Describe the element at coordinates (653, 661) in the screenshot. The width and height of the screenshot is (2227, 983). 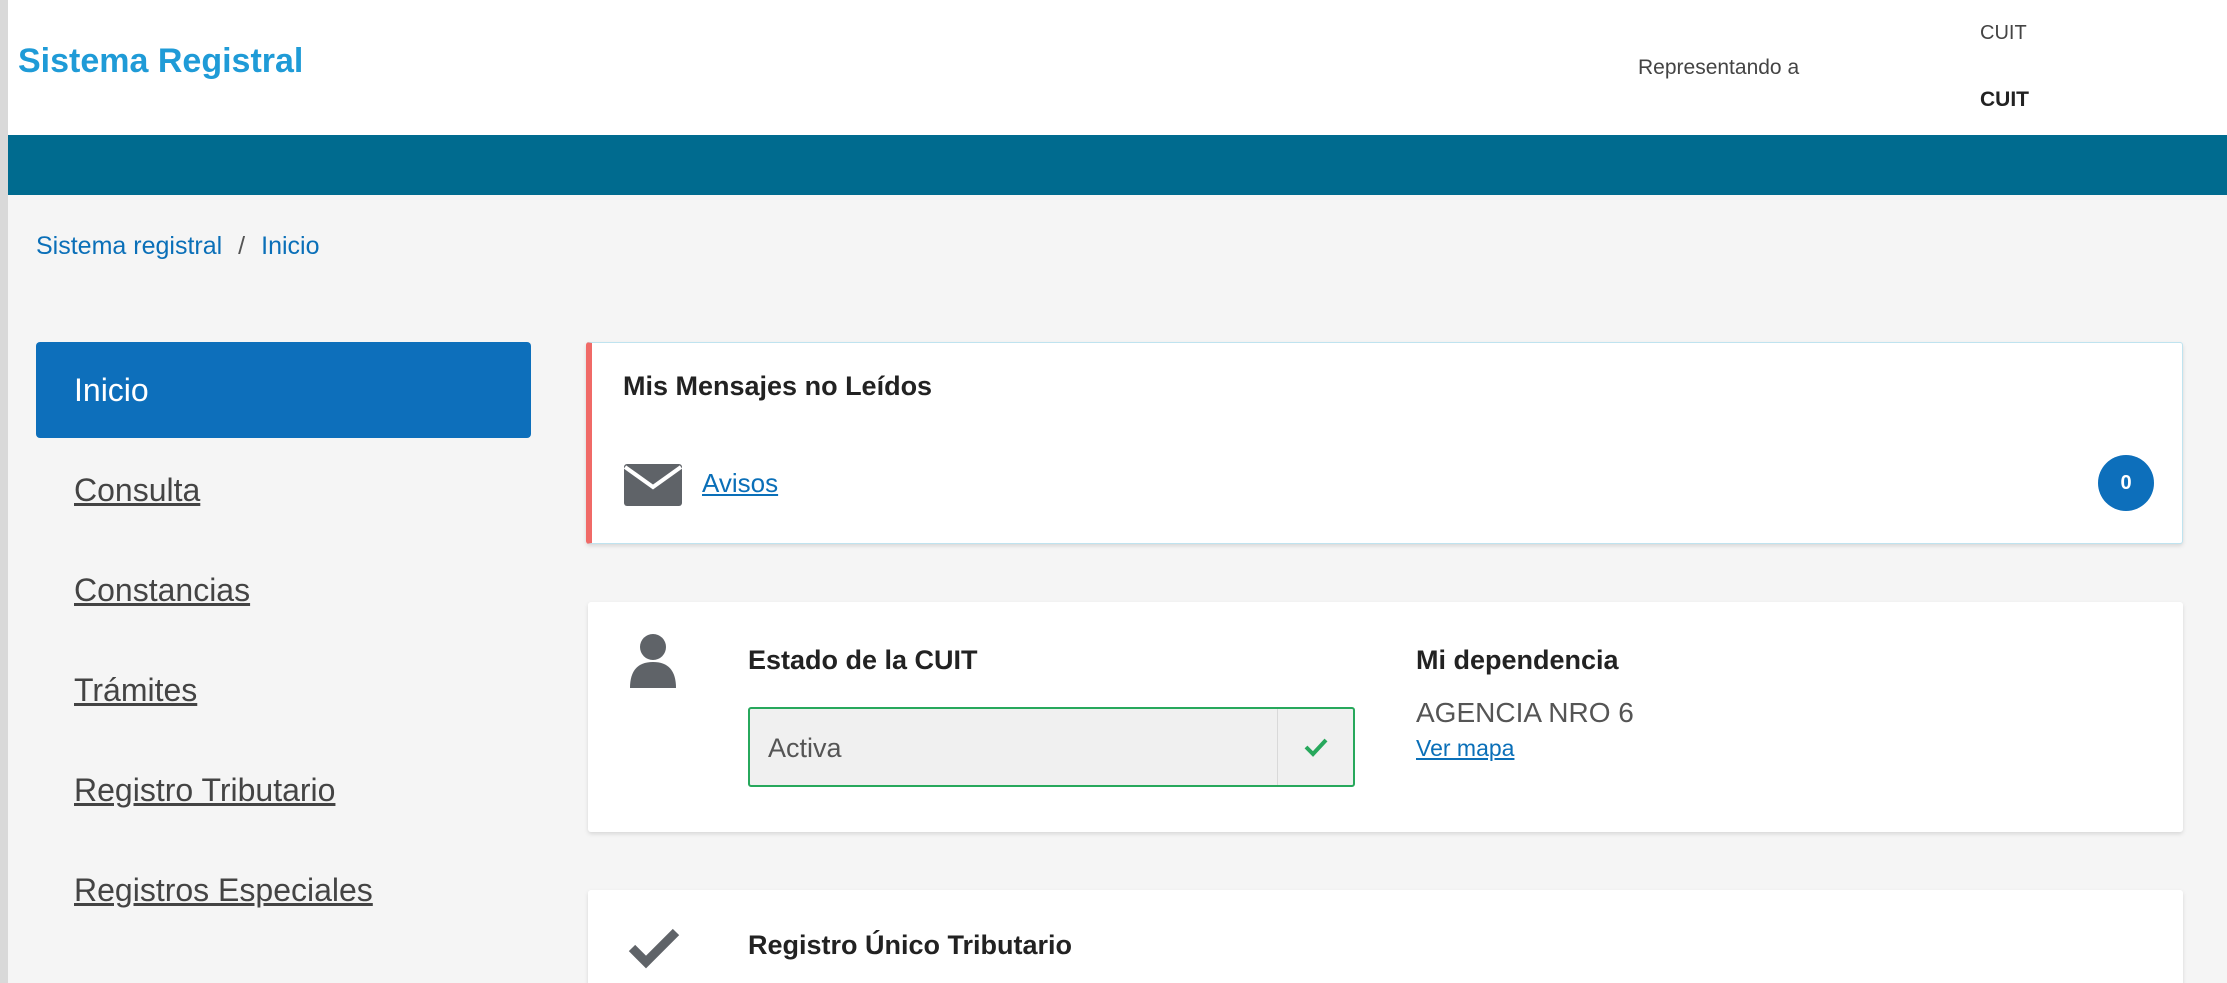
I see `user-icon` at that location.